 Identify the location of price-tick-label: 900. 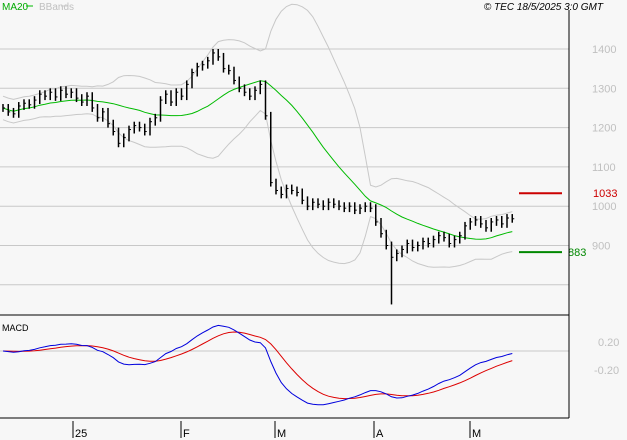
(601, 247).